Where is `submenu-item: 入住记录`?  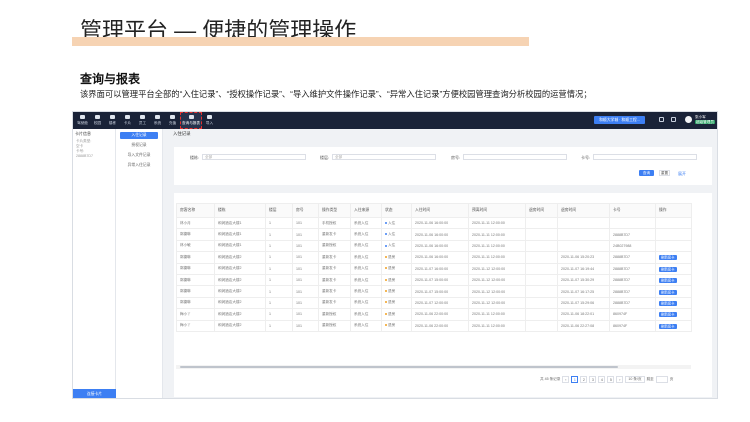 submenu-item: 入住记录 is located at coordinates (139, 135).